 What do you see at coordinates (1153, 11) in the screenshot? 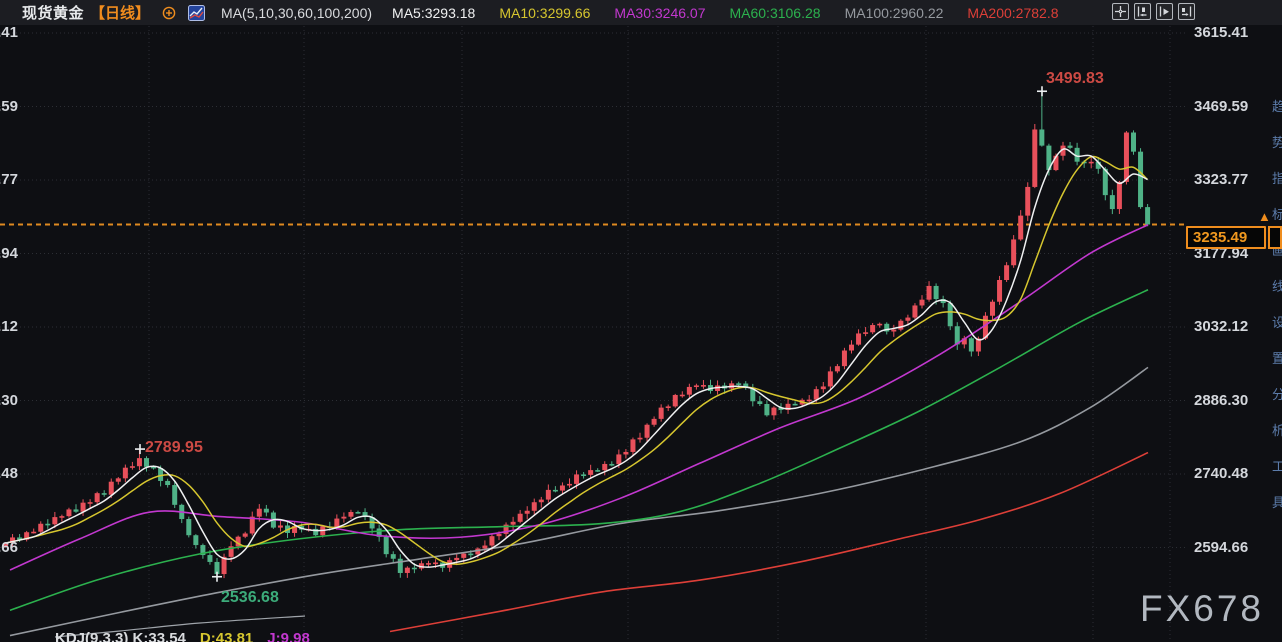
I see `chart-toolbar` at bounding box center [1153, 11].